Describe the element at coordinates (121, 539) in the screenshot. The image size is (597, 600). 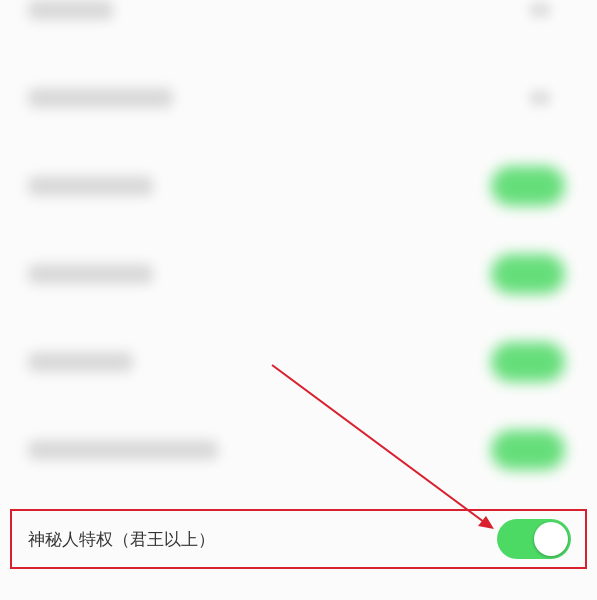
I see `setting-label: 神秘人特权（君王以上）` at that location.